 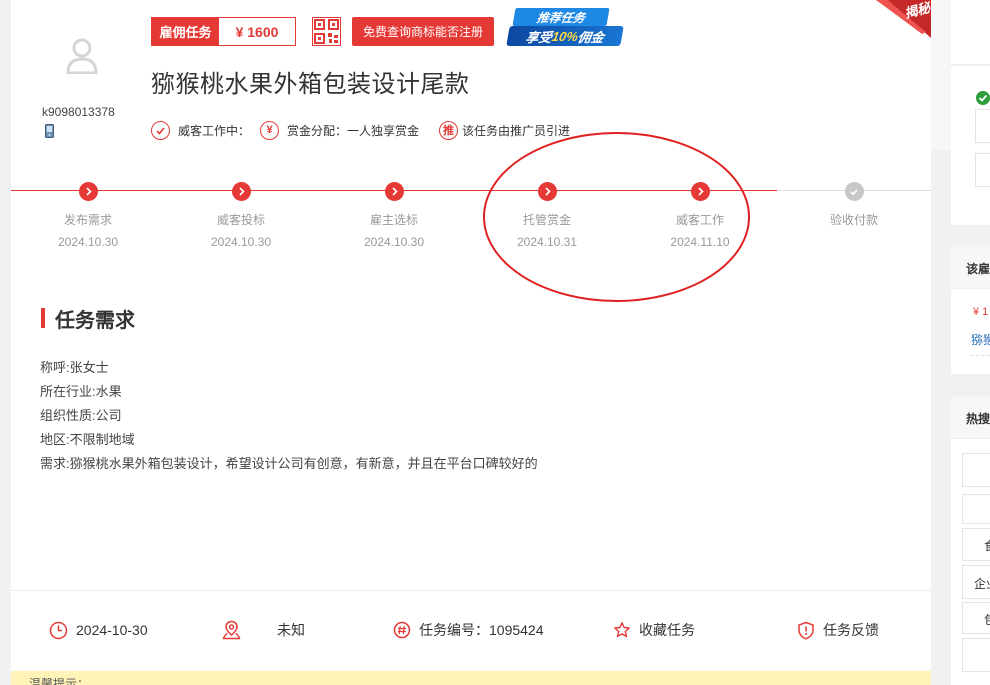 I want to click on location-pin-icon, so click(x=231, y=630).